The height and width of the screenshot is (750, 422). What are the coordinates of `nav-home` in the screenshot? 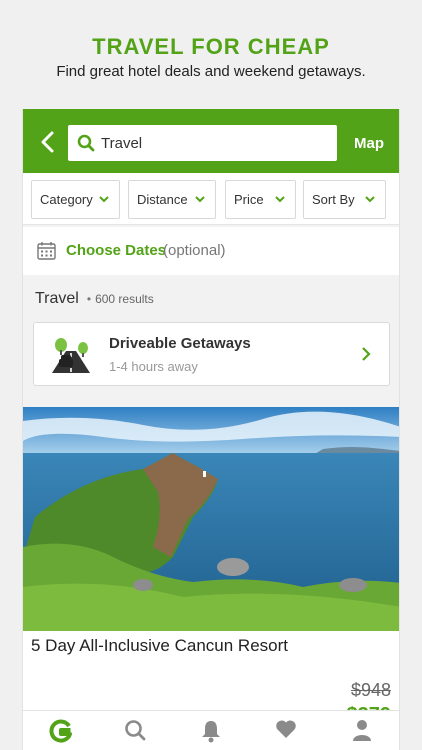 It's located at (61, 731).